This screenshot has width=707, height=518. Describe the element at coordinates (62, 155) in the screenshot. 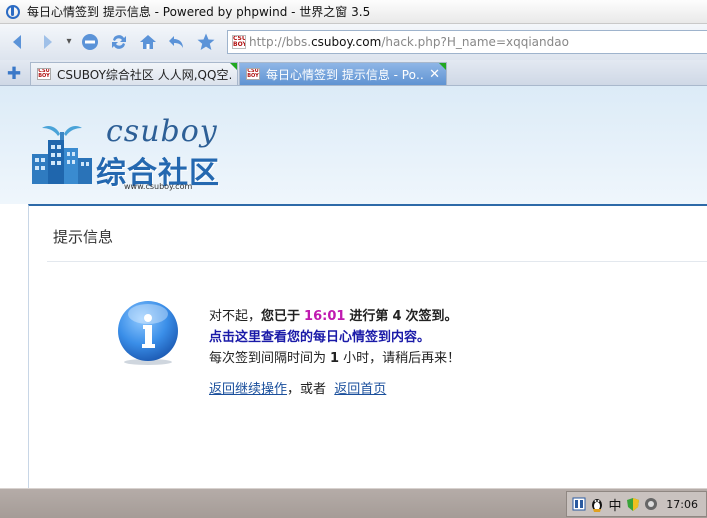

I see `city-buildings-icon` at that location.